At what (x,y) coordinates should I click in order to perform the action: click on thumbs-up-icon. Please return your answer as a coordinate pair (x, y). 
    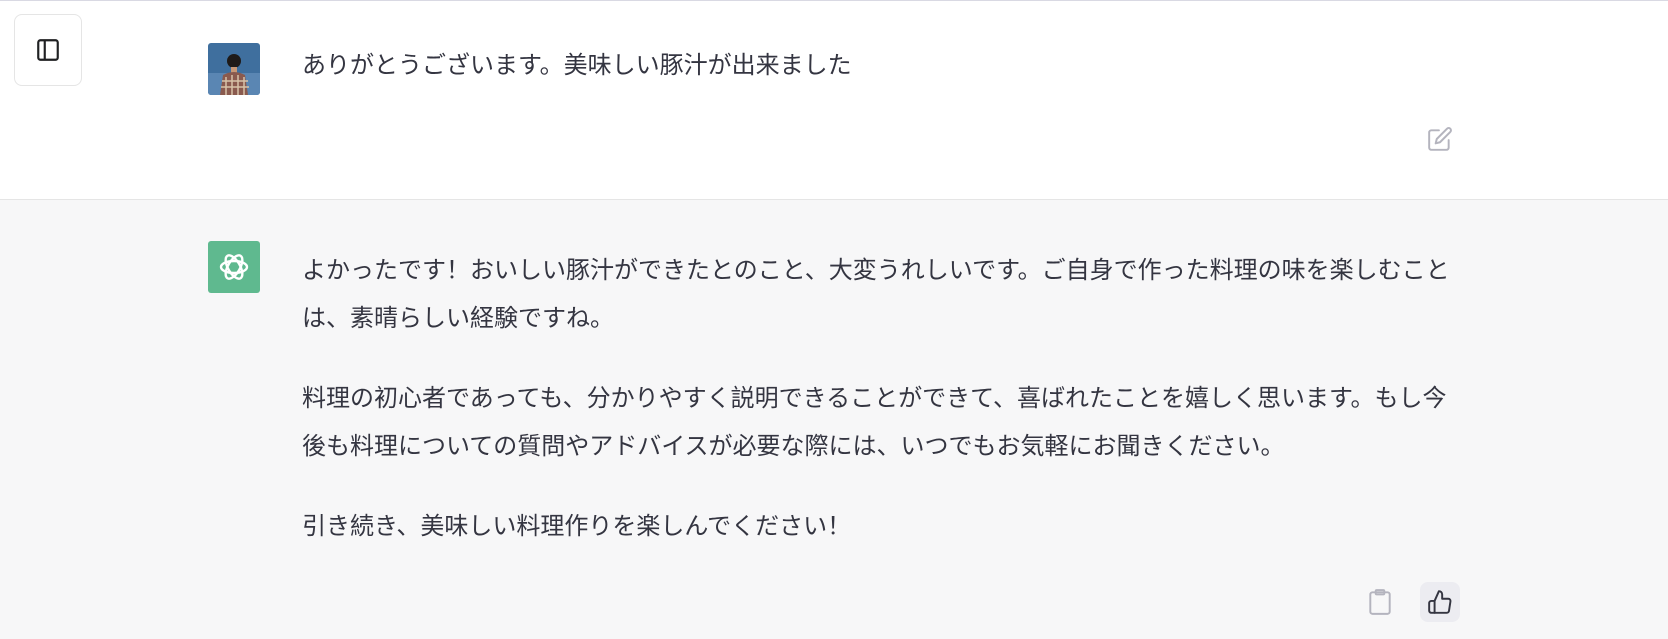
    Looking at the image, I should click on (1440, 602).